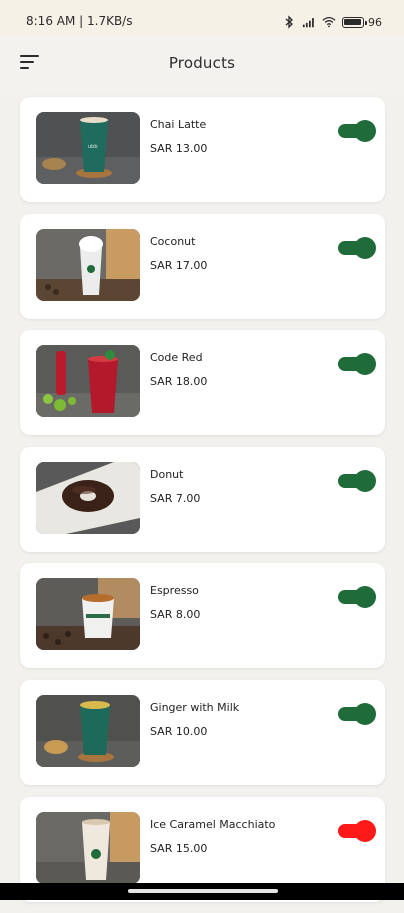  What do you see at coordinates (202, 499) in the screenshot?
I see `product-card: Donut SAR 7.00` at bounding box center [202, 499].